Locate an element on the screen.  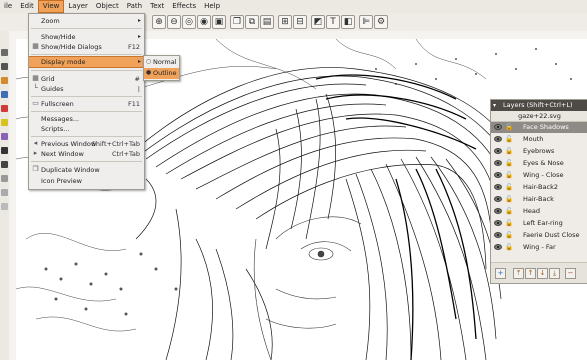
lower-to-bottom-icon: ⤓ is located at coordinates (554, 273).